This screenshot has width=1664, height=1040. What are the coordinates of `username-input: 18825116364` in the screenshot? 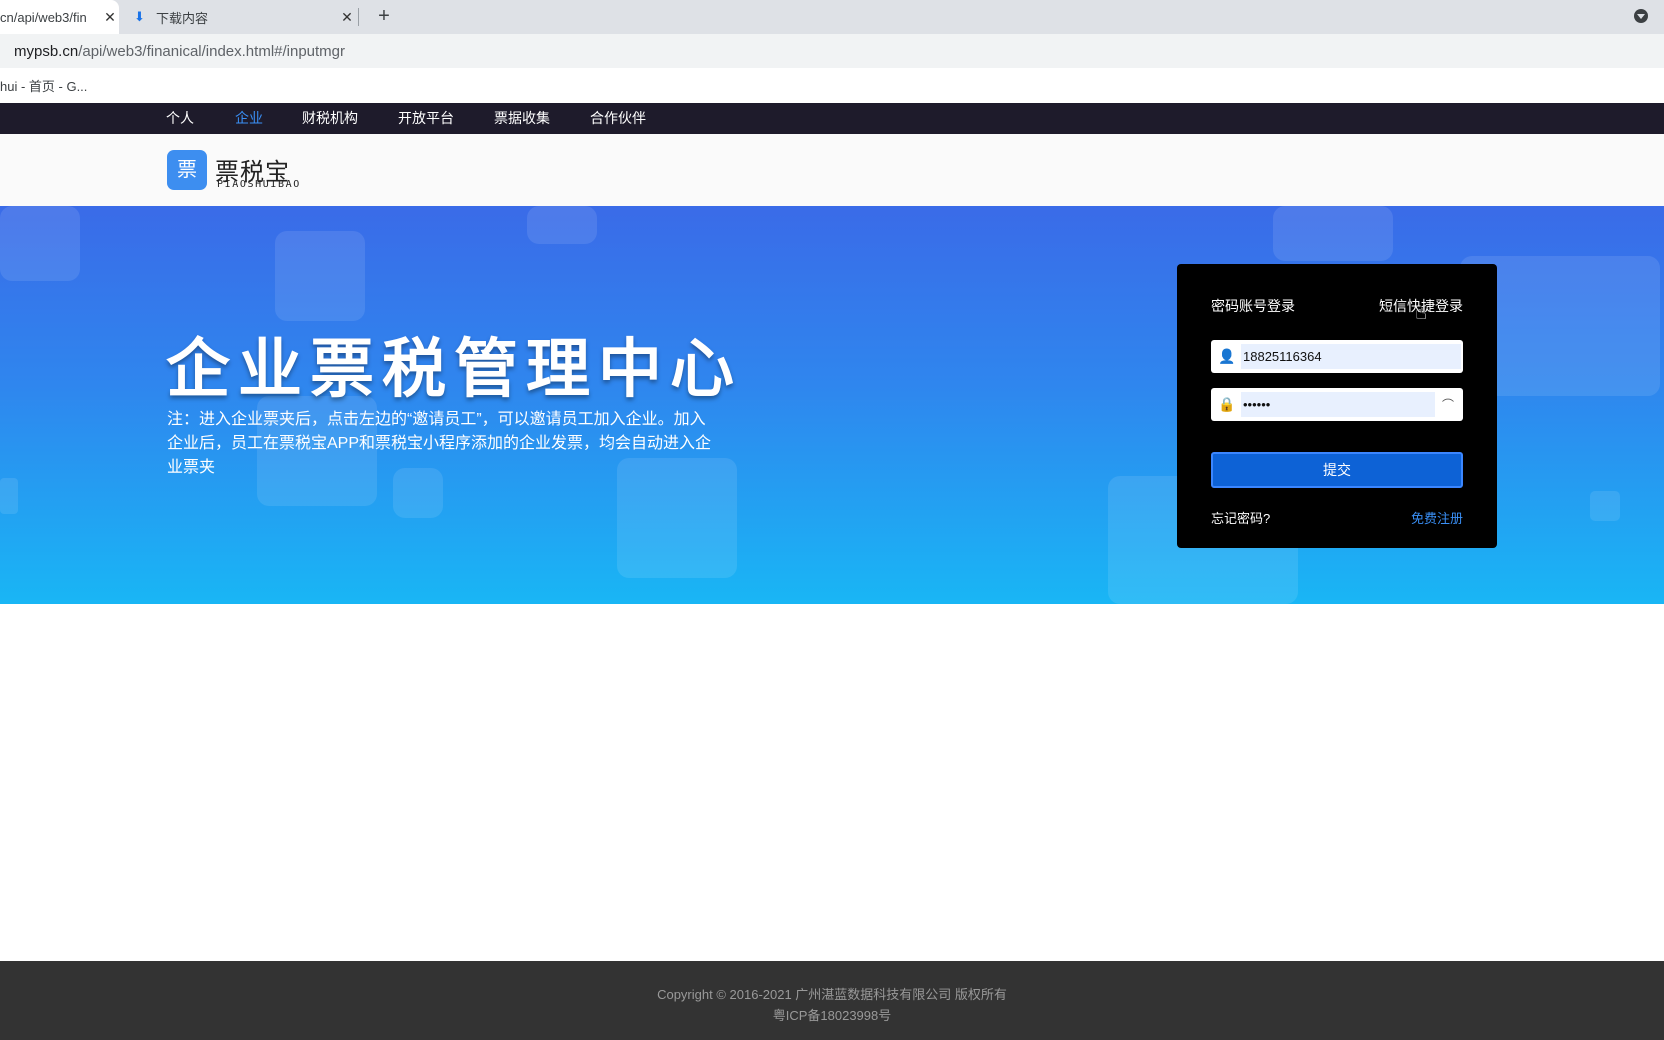 It's located at (1351, 356).